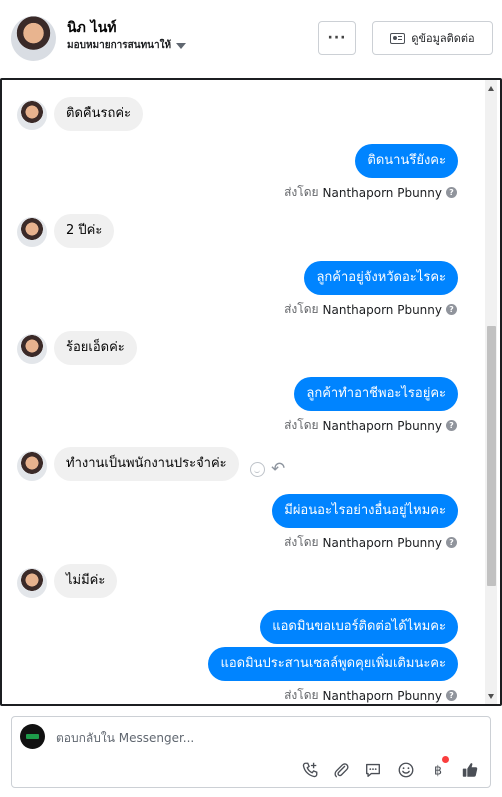  What do you see at coordinates (333, 664) in the screenshot?
I see `outgoing-message: แอดมินประสานเซลล์พูดคุยเพิ่มเติมนะคะ` at bounding box center [333, 664].